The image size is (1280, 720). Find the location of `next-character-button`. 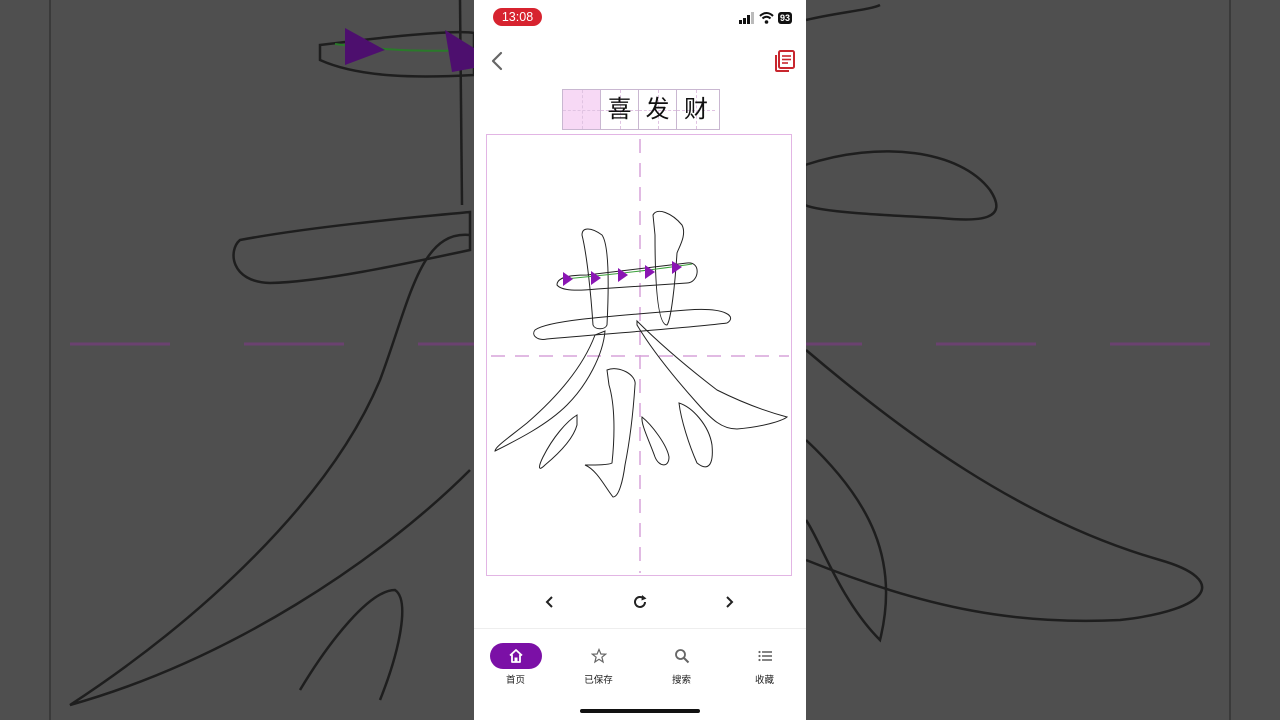

next-character-button is located at coordinates (729, 602).